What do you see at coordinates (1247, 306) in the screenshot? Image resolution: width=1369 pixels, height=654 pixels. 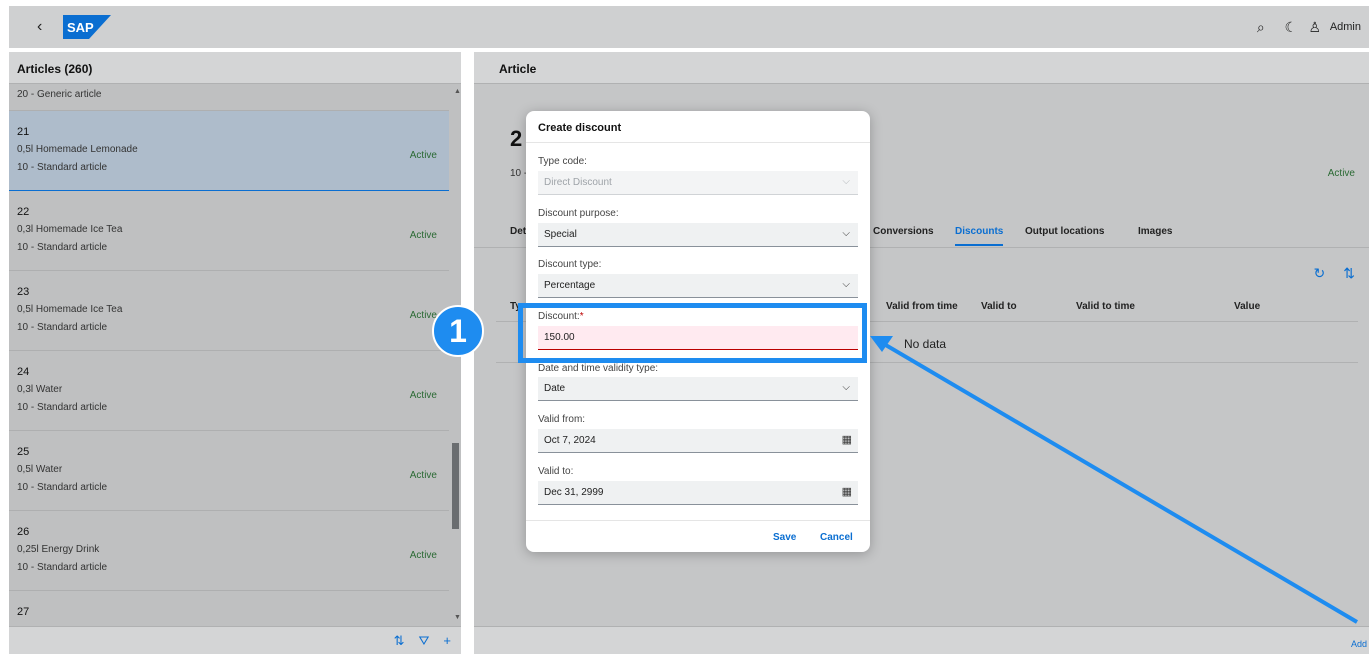 I see `col-value: Value` at bounding box center [1247, 306].